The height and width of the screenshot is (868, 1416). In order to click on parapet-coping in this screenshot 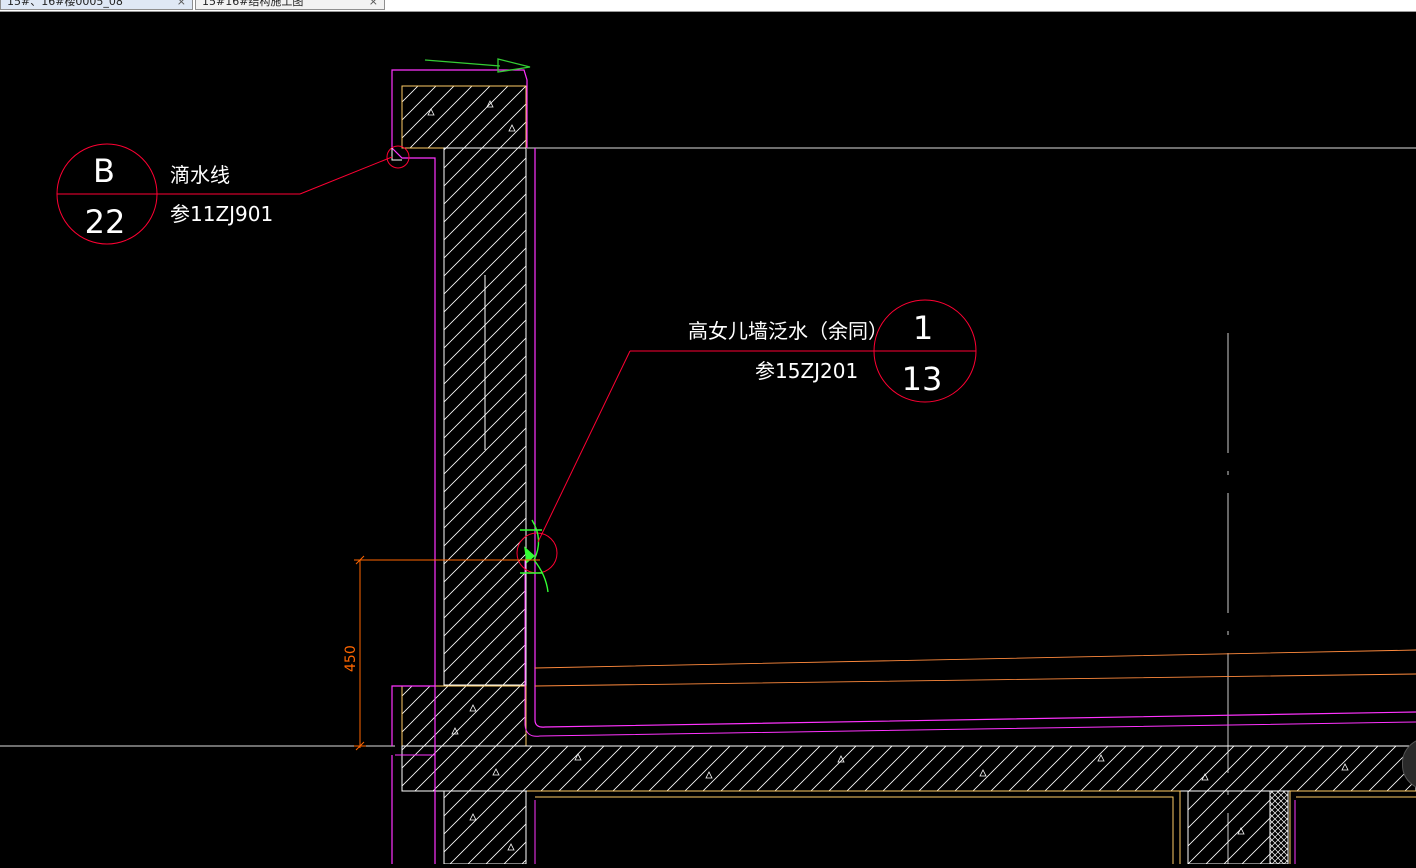, I will do `click(464, 117)`.